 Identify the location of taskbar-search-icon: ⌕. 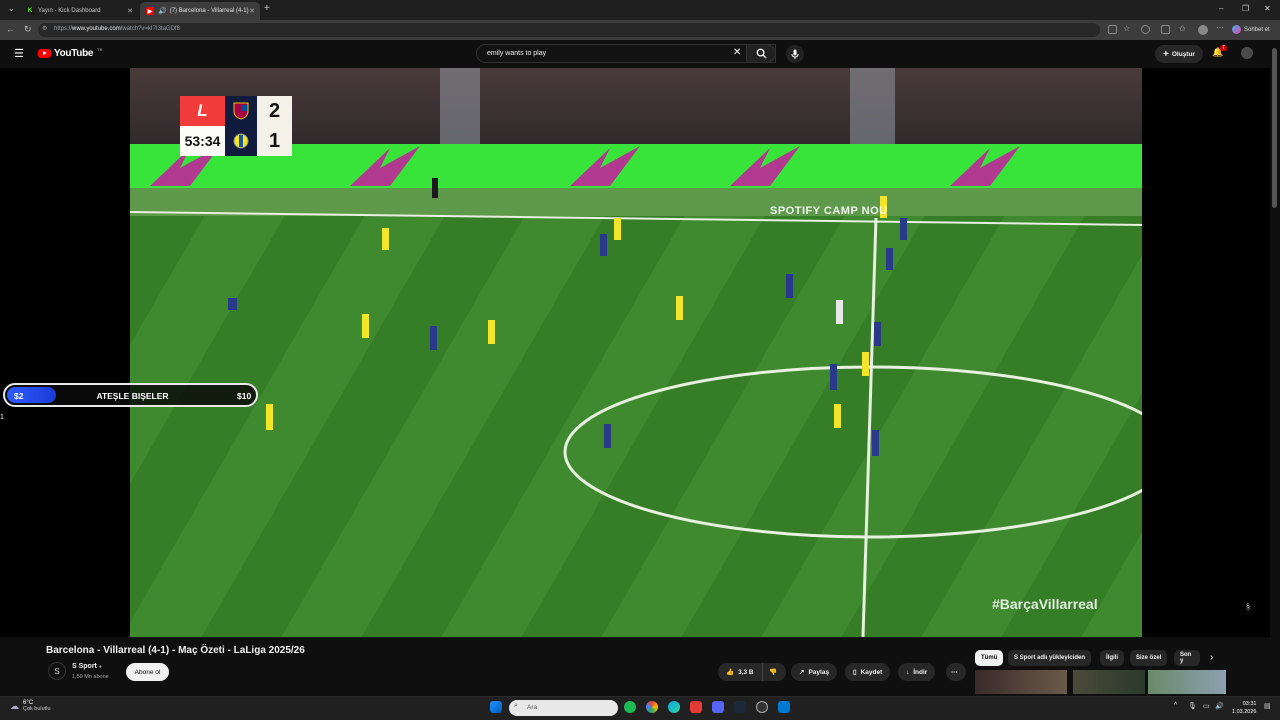
(516, 705).